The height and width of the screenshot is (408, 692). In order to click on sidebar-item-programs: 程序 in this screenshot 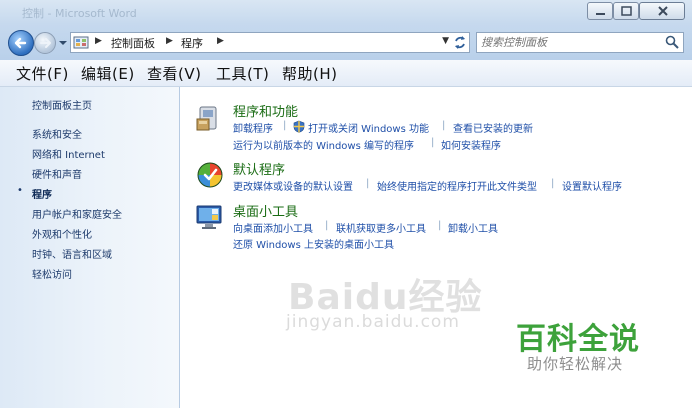, I will do `click(42, 193)`.